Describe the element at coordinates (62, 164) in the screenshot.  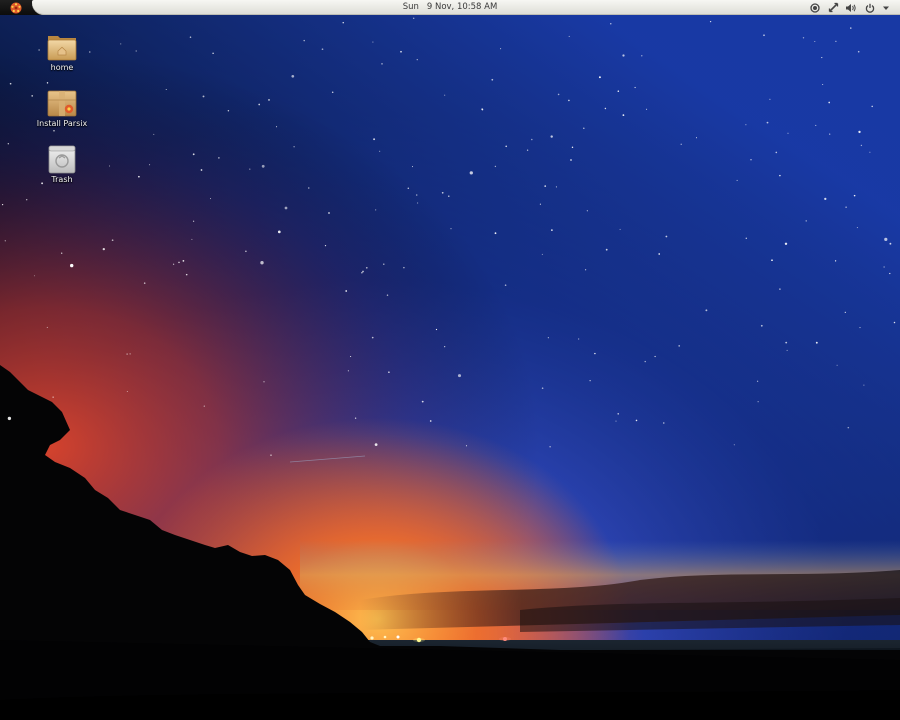
I see `desktop-icon-trash: Trash` at that location.